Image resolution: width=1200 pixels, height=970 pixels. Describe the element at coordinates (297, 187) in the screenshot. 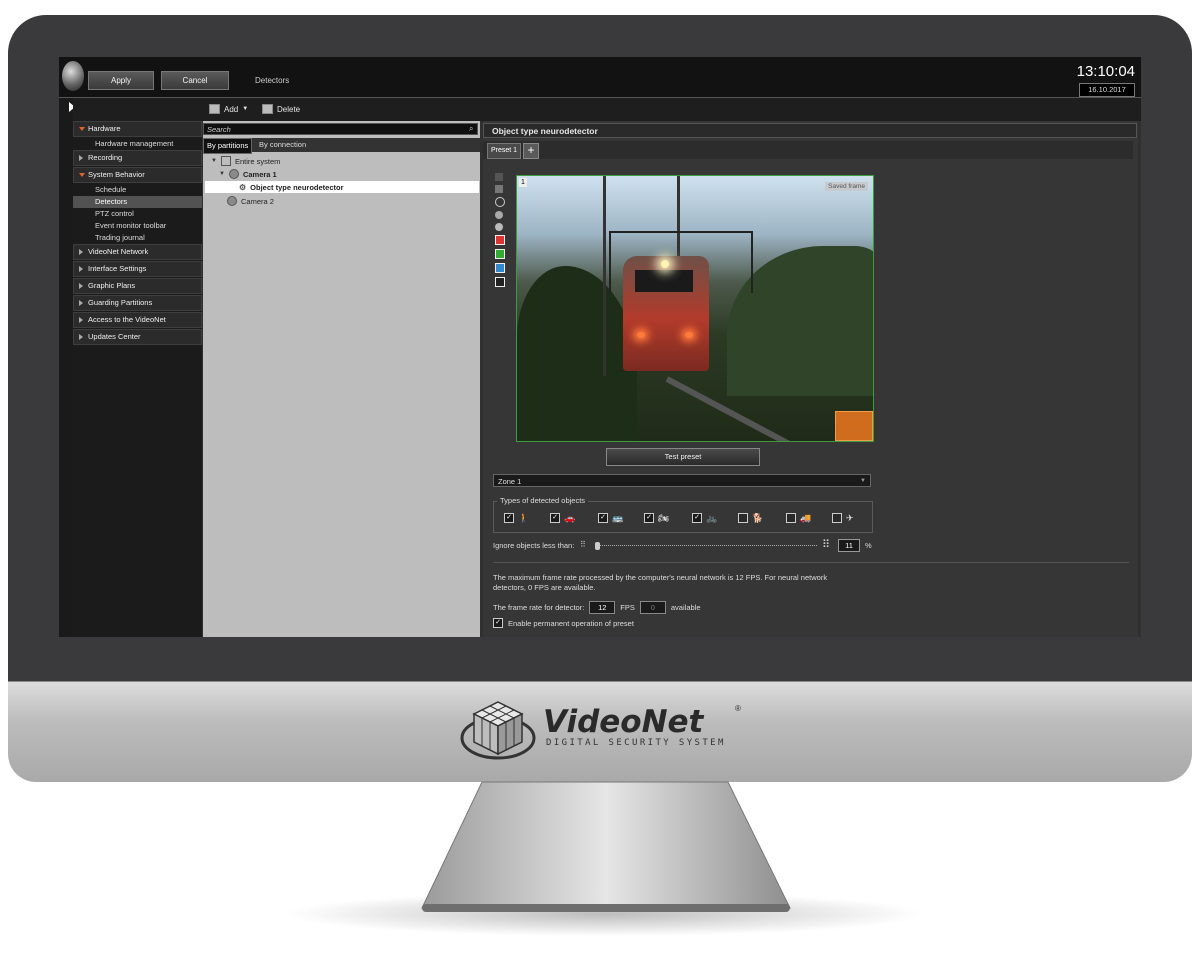

I see `tree-label: Object type neurodetector` at that location.